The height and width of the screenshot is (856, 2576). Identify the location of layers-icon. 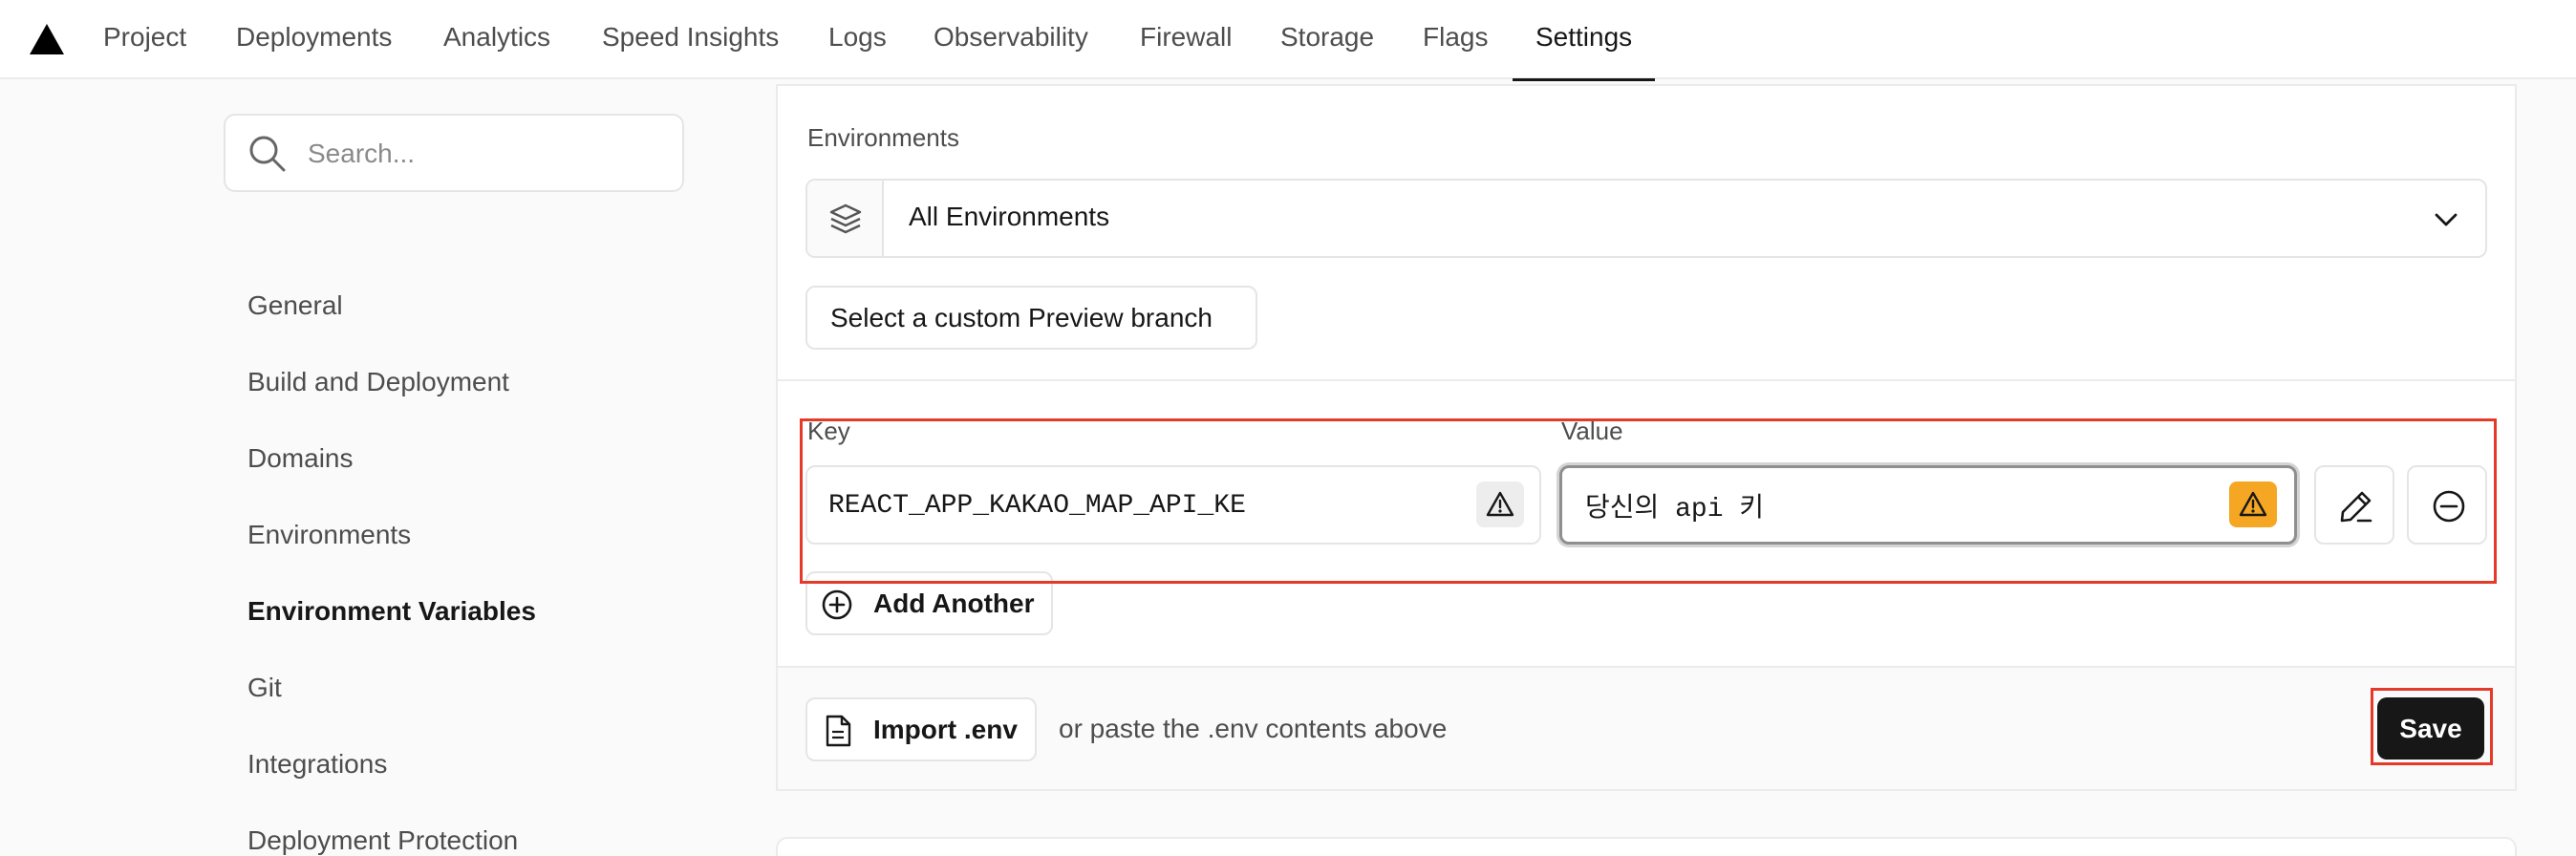
(845, 218).